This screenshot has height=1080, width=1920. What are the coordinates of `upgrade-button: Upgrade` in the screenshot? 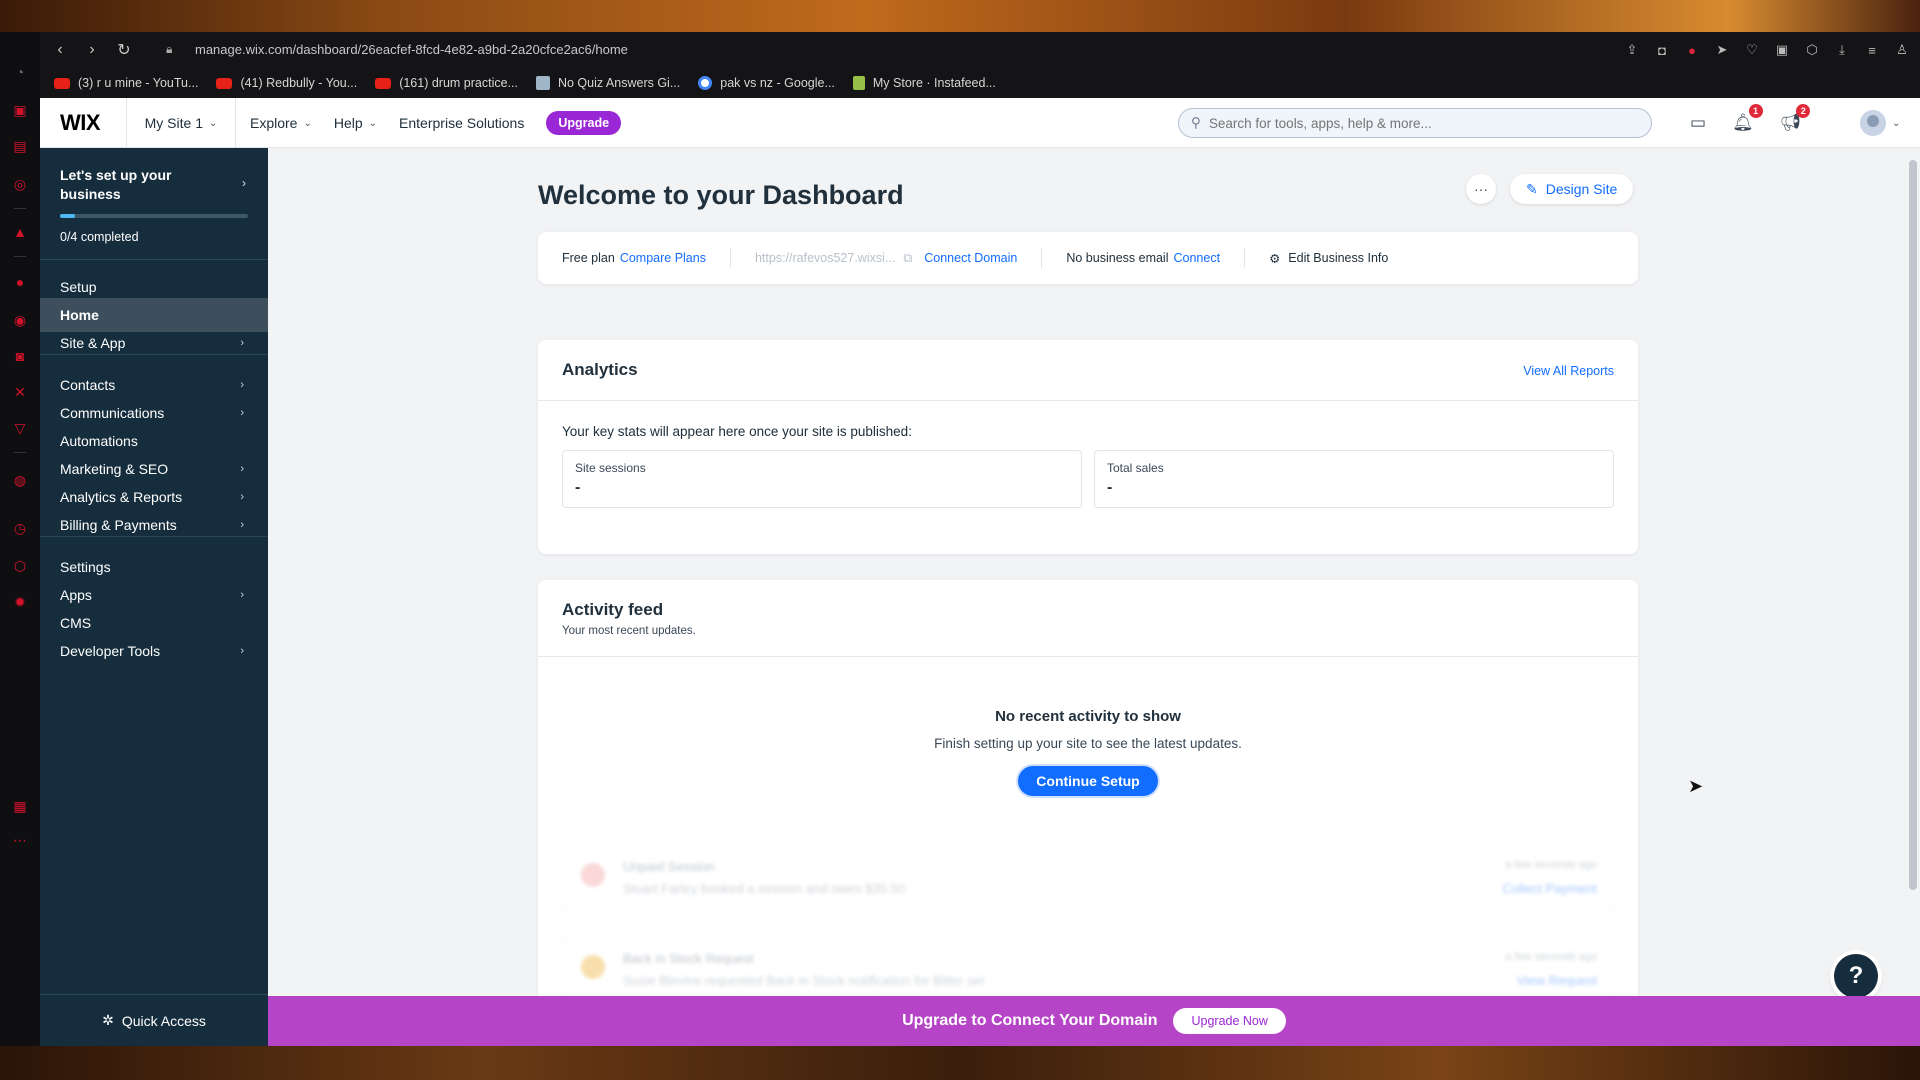 It's located at (584, 123).